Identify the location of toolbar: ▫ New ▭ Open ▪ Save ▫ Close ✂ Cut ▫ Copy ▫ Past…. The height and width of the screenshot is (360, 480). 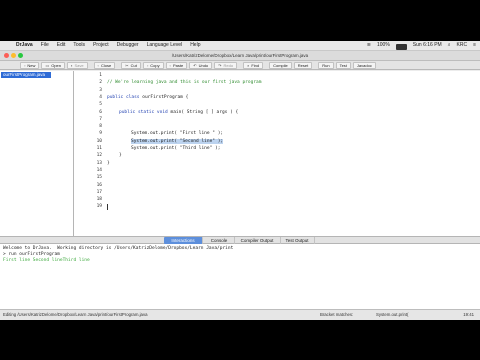
(240, 65).